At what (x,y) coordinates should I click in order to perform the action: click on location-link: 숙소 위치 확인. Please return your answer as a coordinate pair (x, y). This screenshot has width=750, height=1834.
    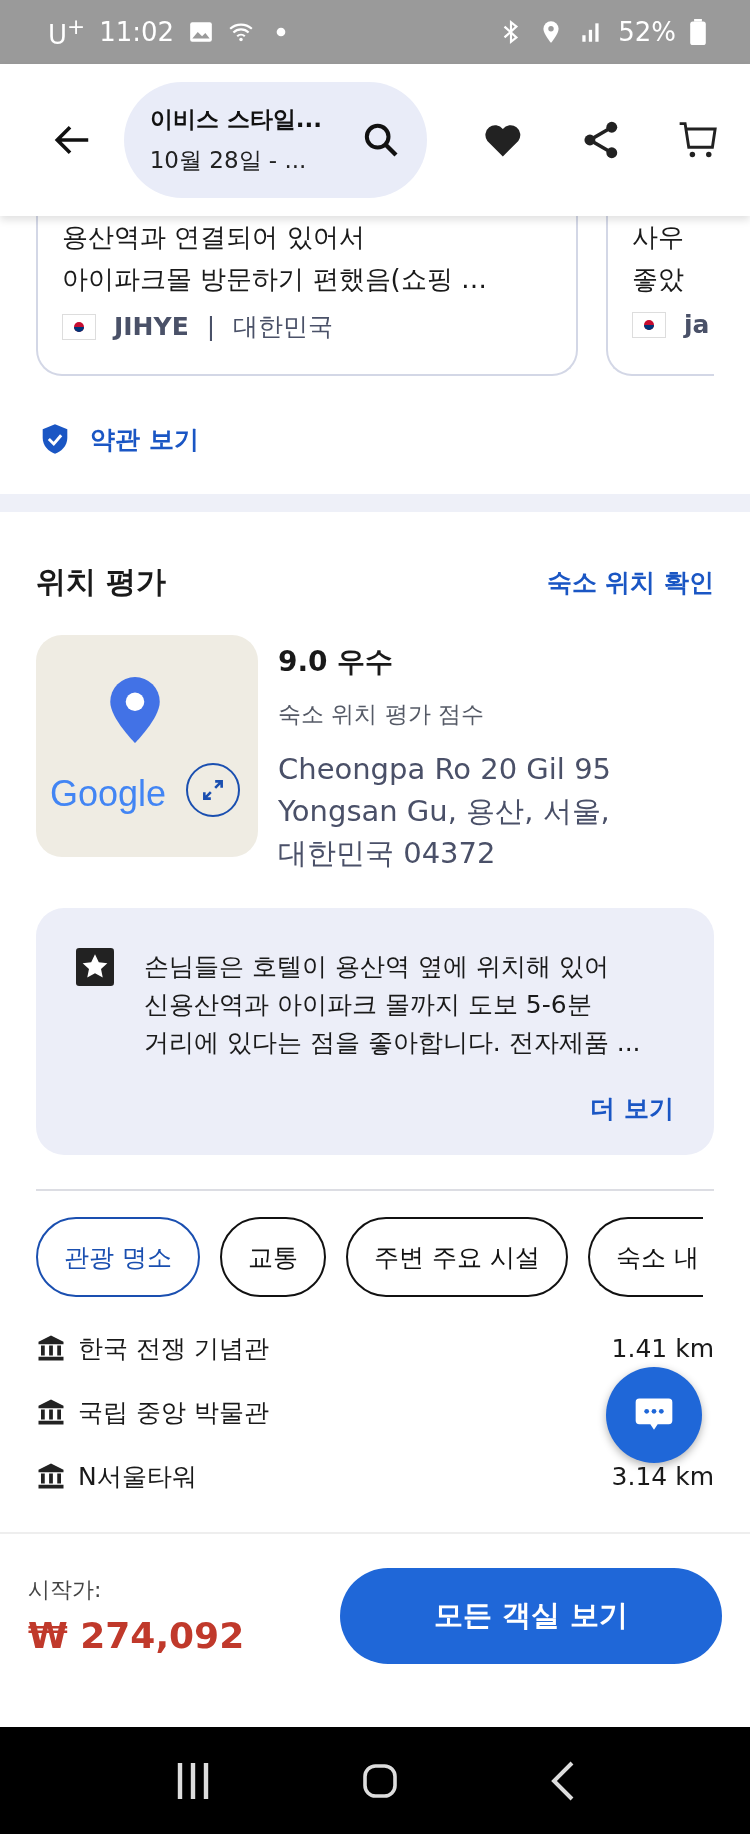
    Looking at the image, I should click on (630, 582).